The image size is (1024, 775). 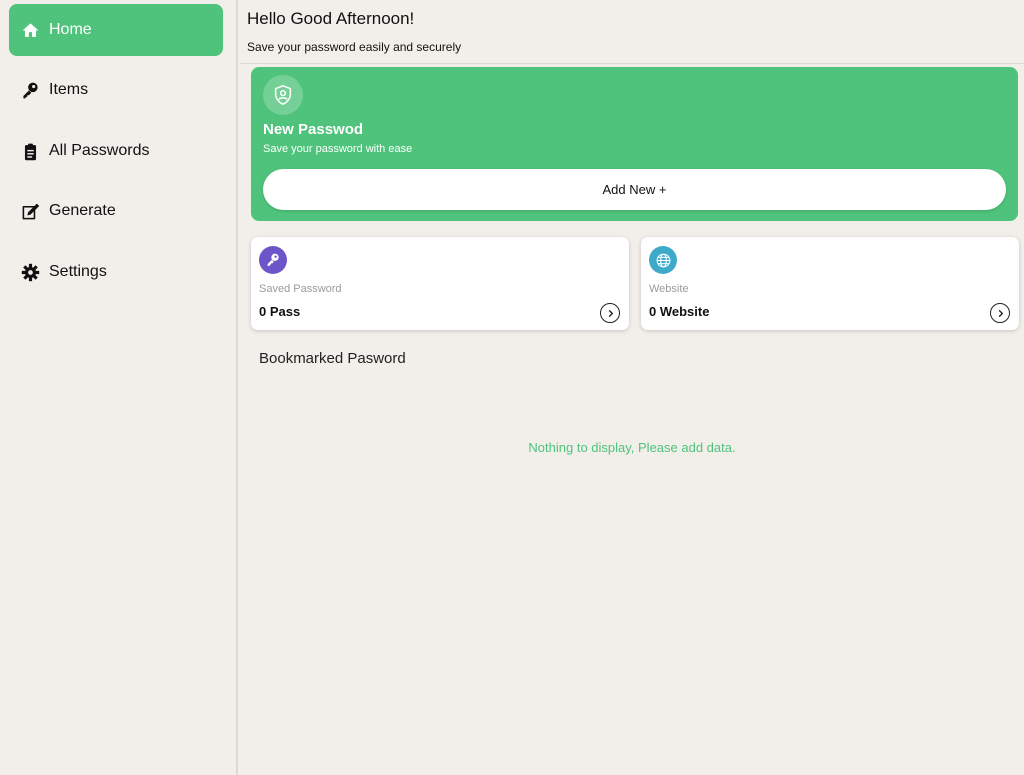 What do you see at coordinates (30, 211) in the screenshot?
I see `edit-icon` at bounding box center [30, 211].